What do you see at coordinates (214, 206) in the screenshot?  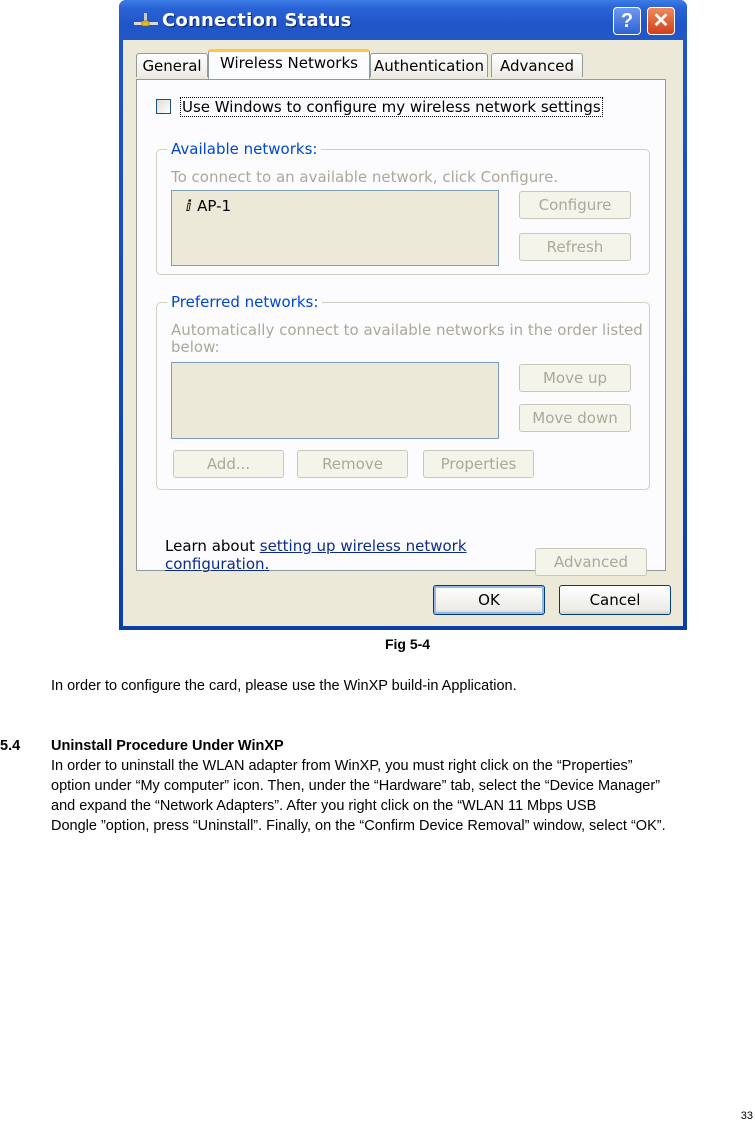 I see `network-name: AP-1` at bounding box center [214, 206].